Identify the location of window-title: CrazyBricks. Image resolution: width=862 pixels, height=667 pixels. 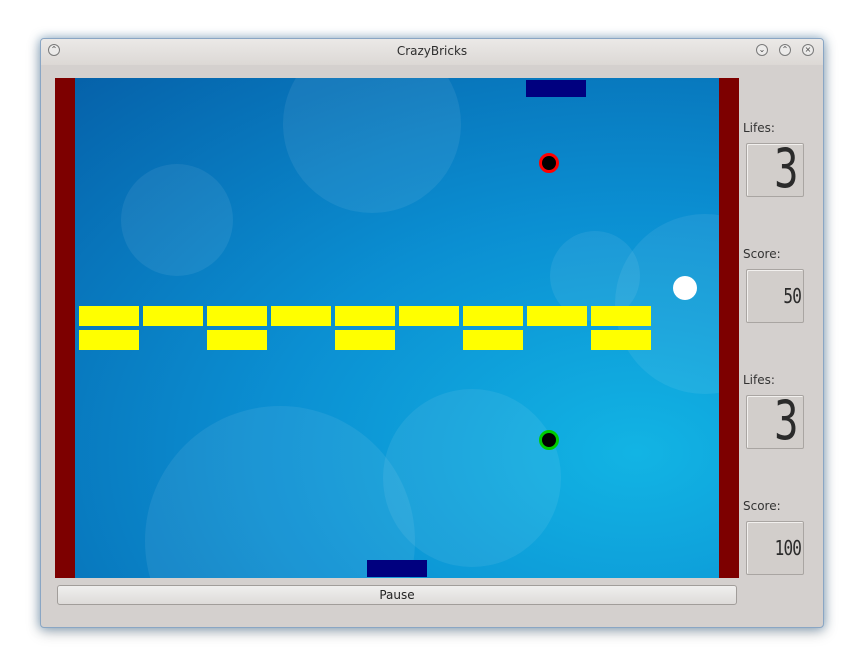
(432, 51).